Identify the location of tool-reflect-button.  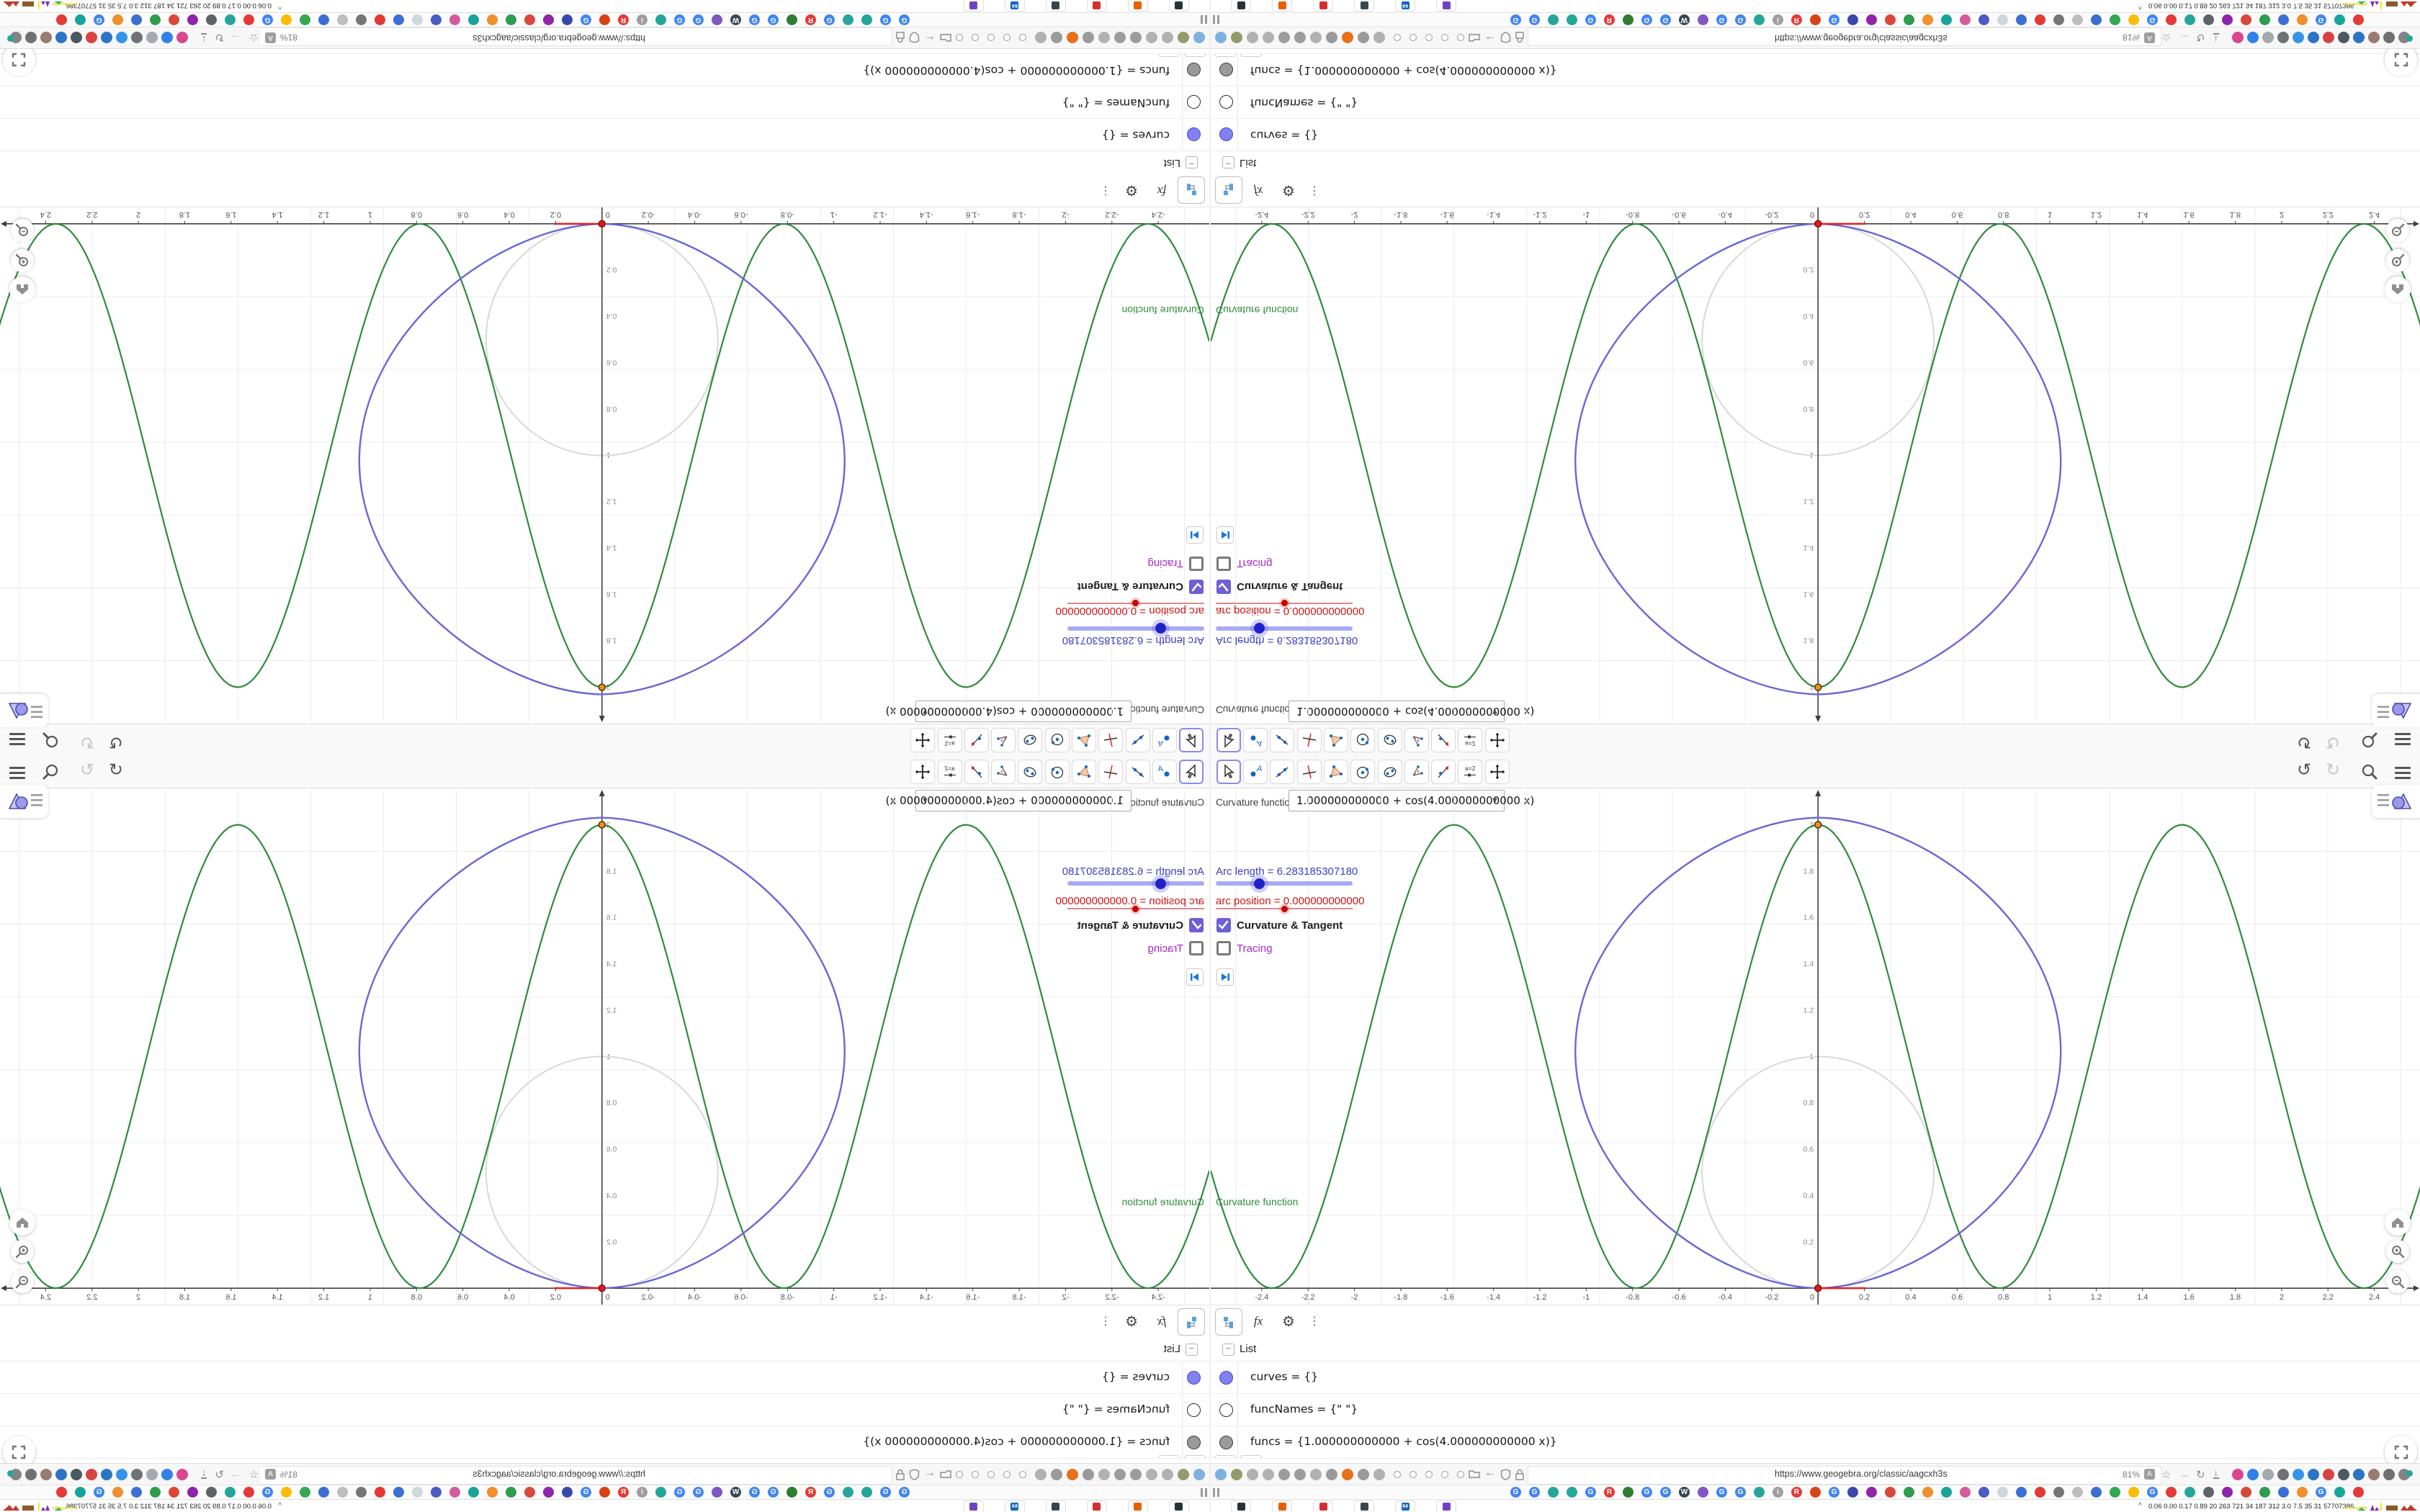
(1443, 740).